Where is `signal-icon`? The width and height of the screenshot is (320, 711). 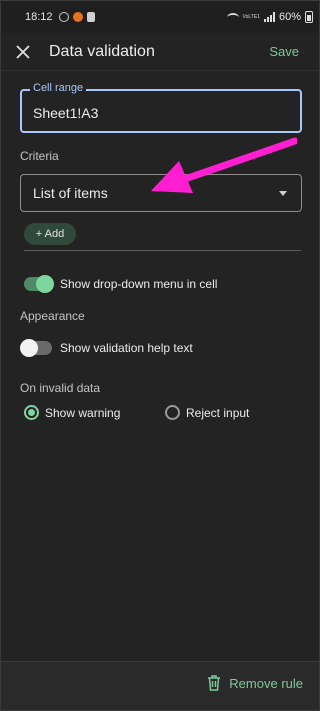 signal-icon is located at coordinates (269, 17).